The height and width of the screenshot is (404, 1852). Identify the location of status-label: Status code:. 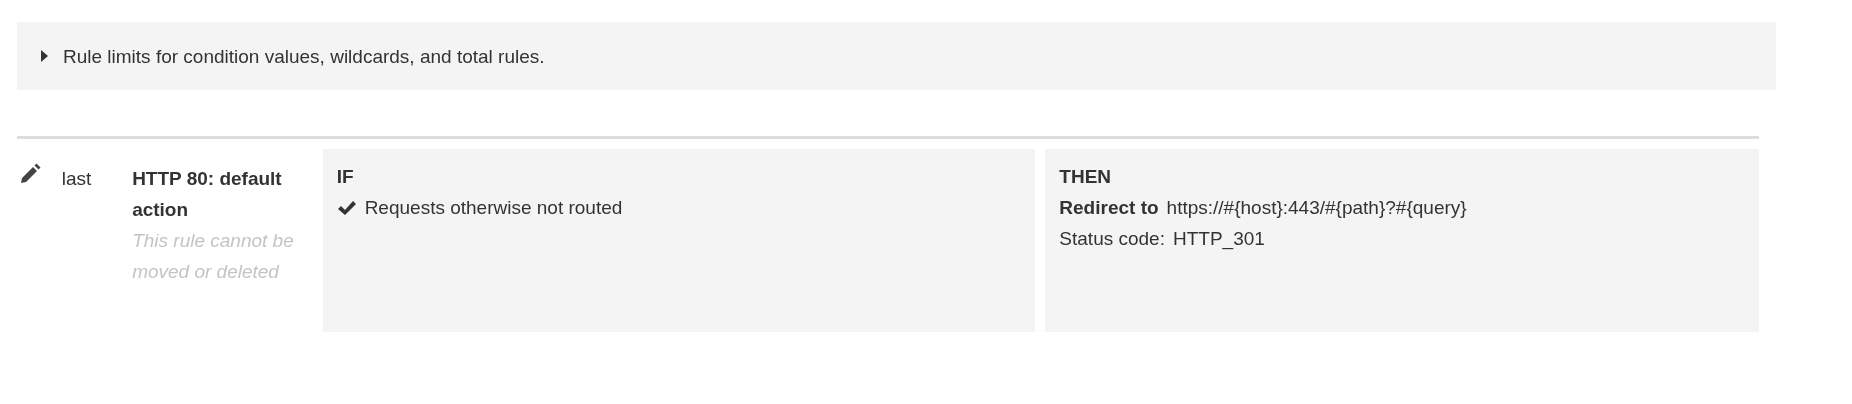
(1112, 239).